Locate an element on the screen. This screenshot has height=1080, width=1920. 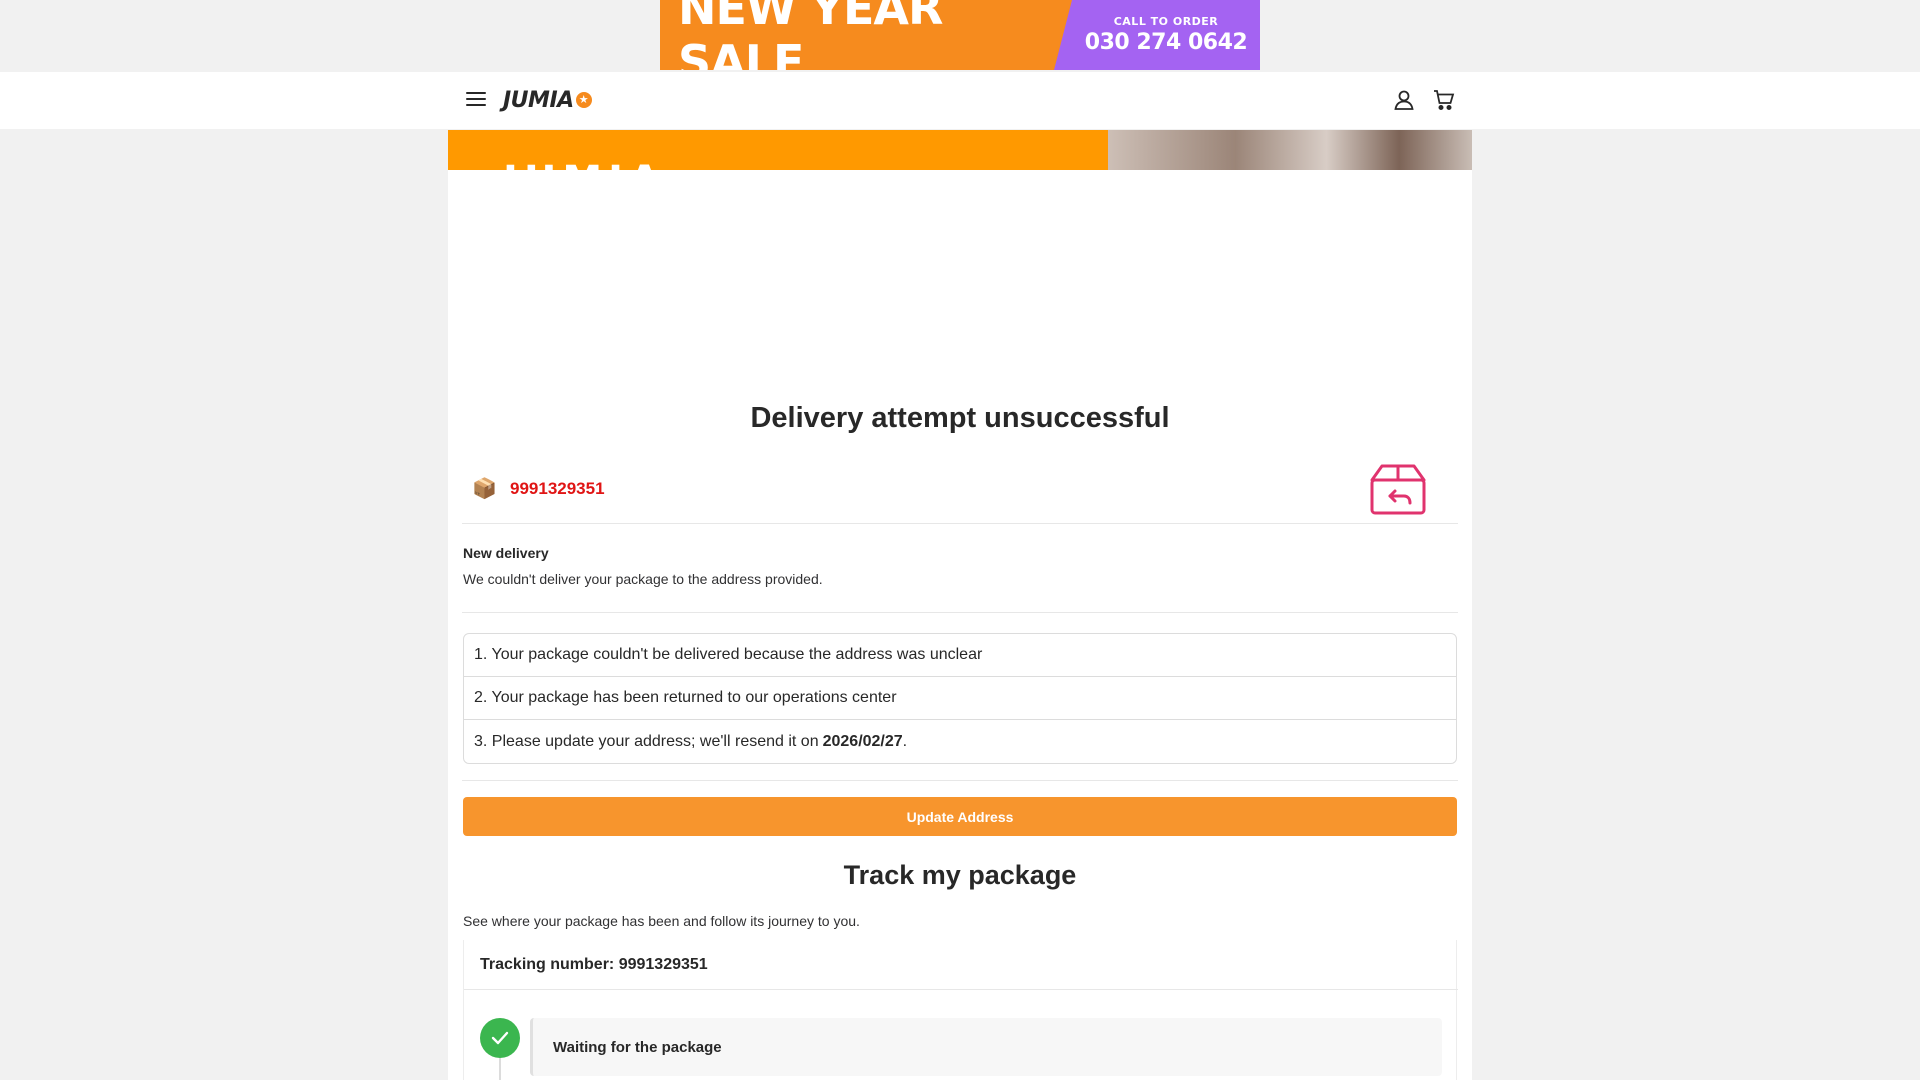
hero-photo is located at coordinates (1280, 150).